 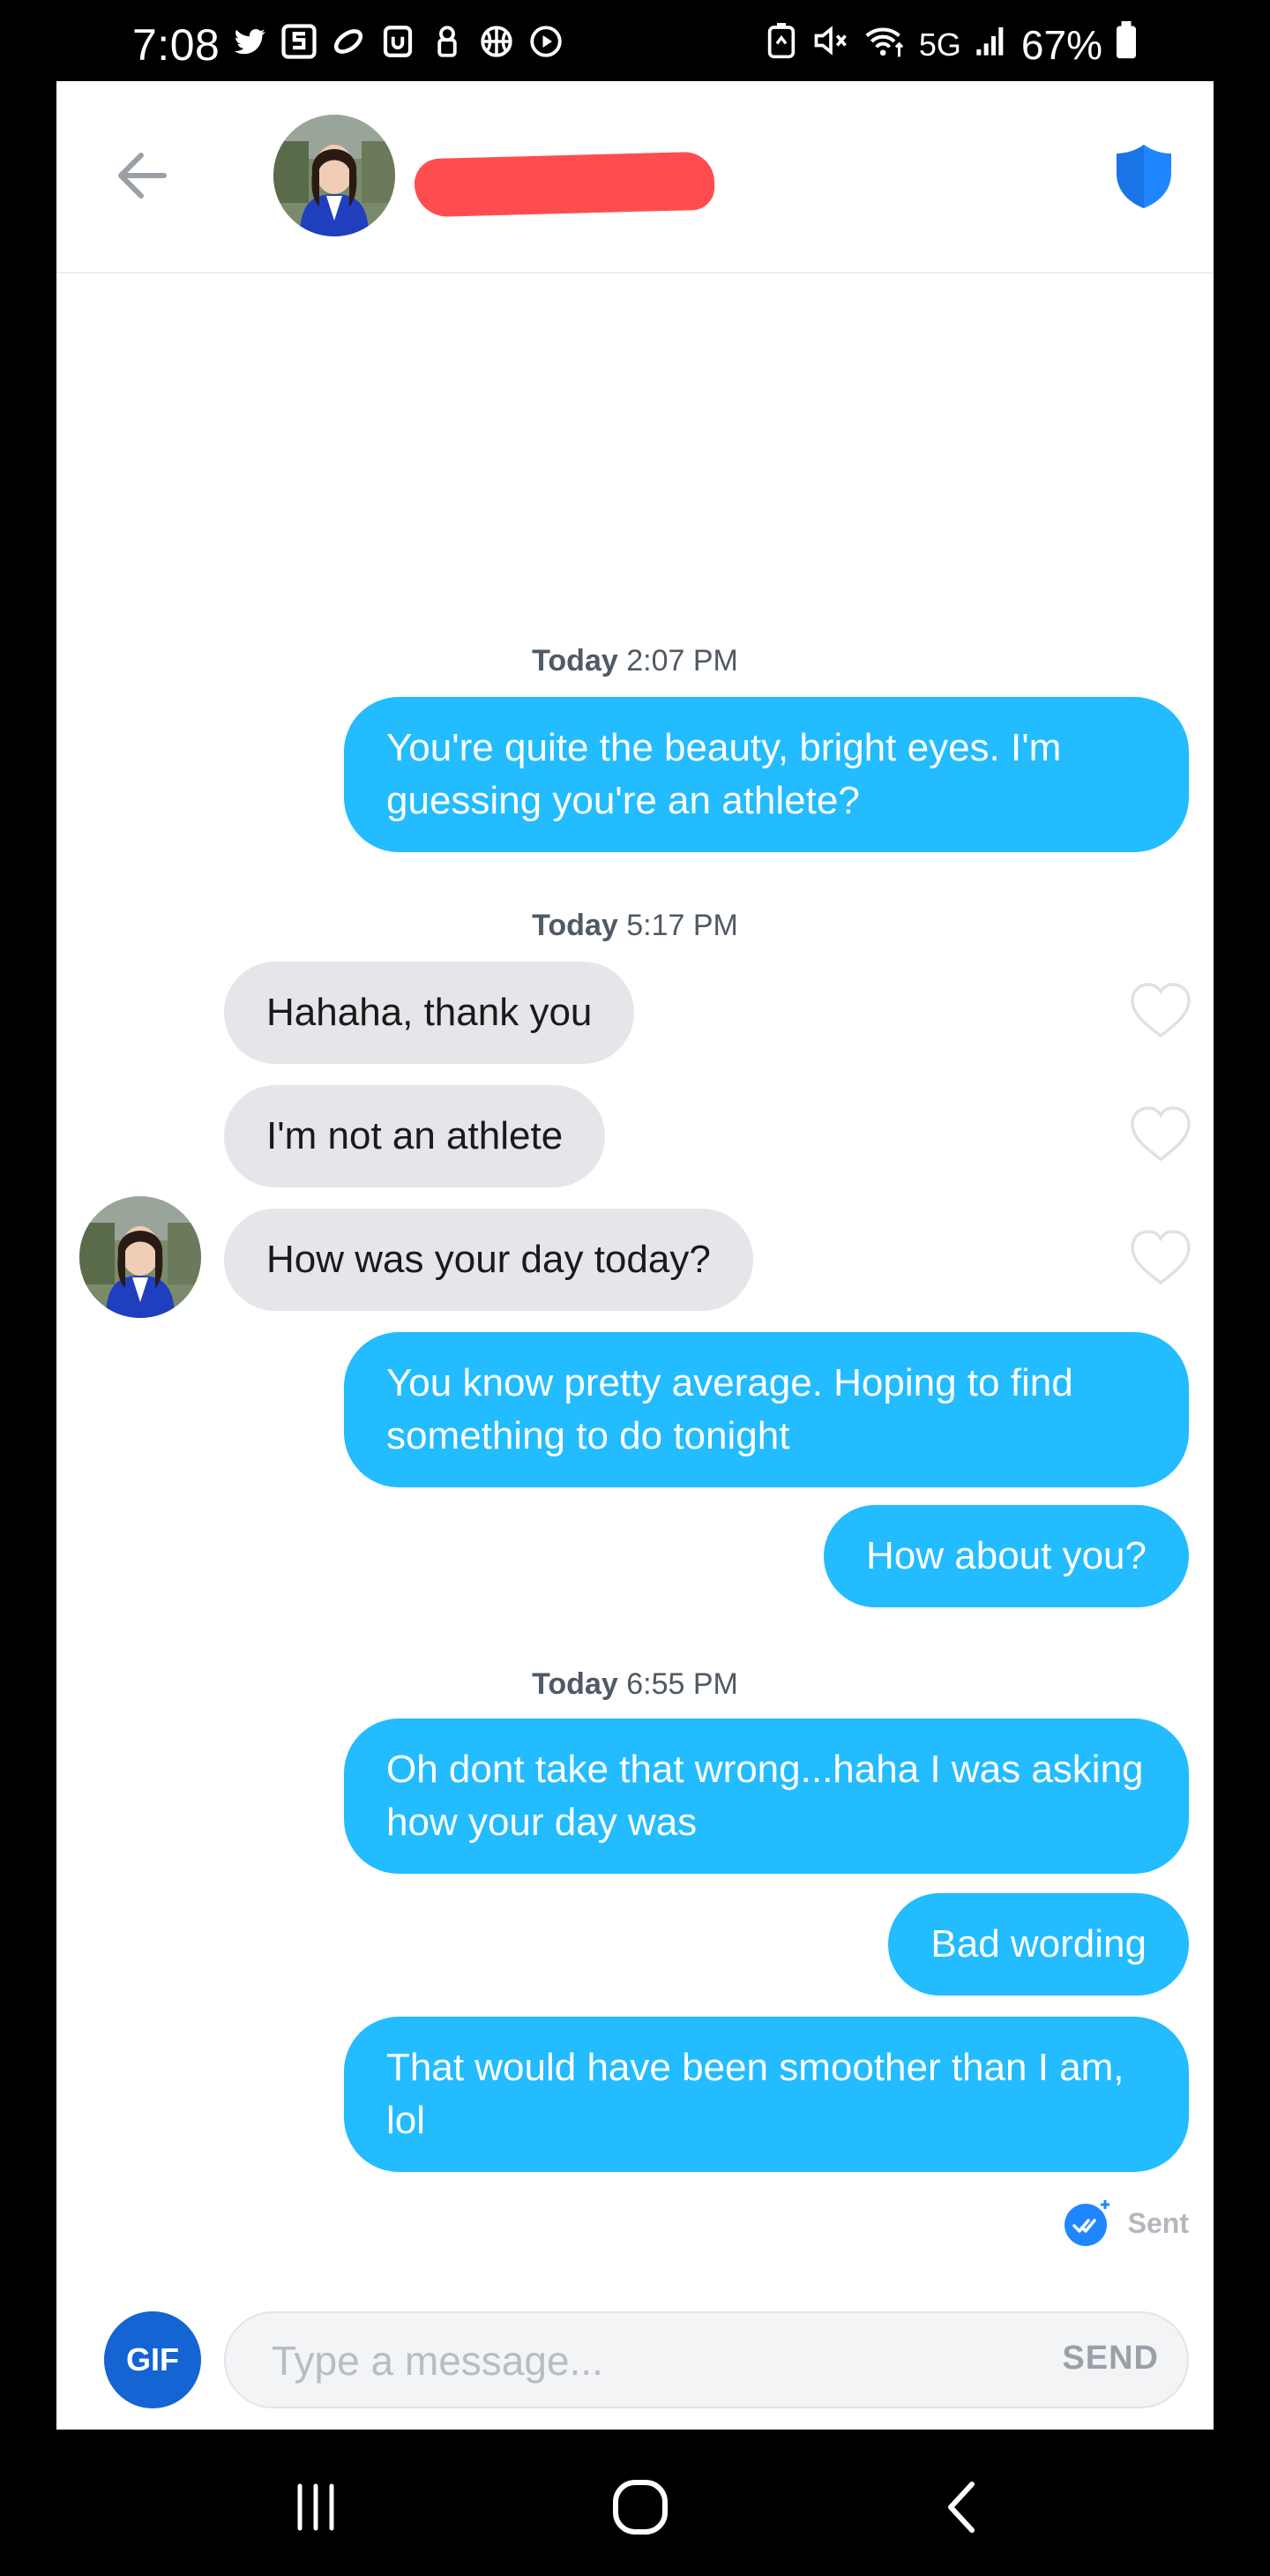 I want to click on status-time: 7:08, so click(x=176, y=45).